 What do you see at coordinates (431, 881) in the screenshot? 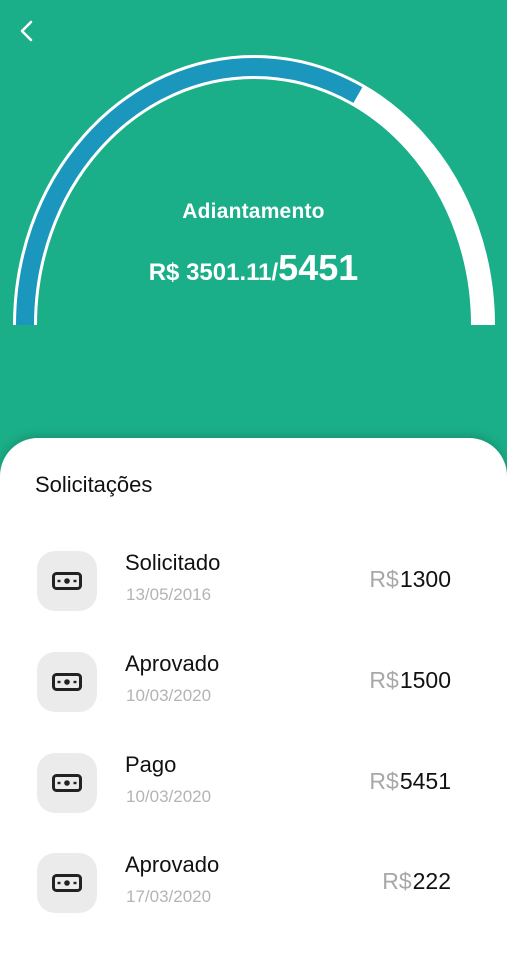
I see `amount-value: 222` at bounding box center [431, 881].